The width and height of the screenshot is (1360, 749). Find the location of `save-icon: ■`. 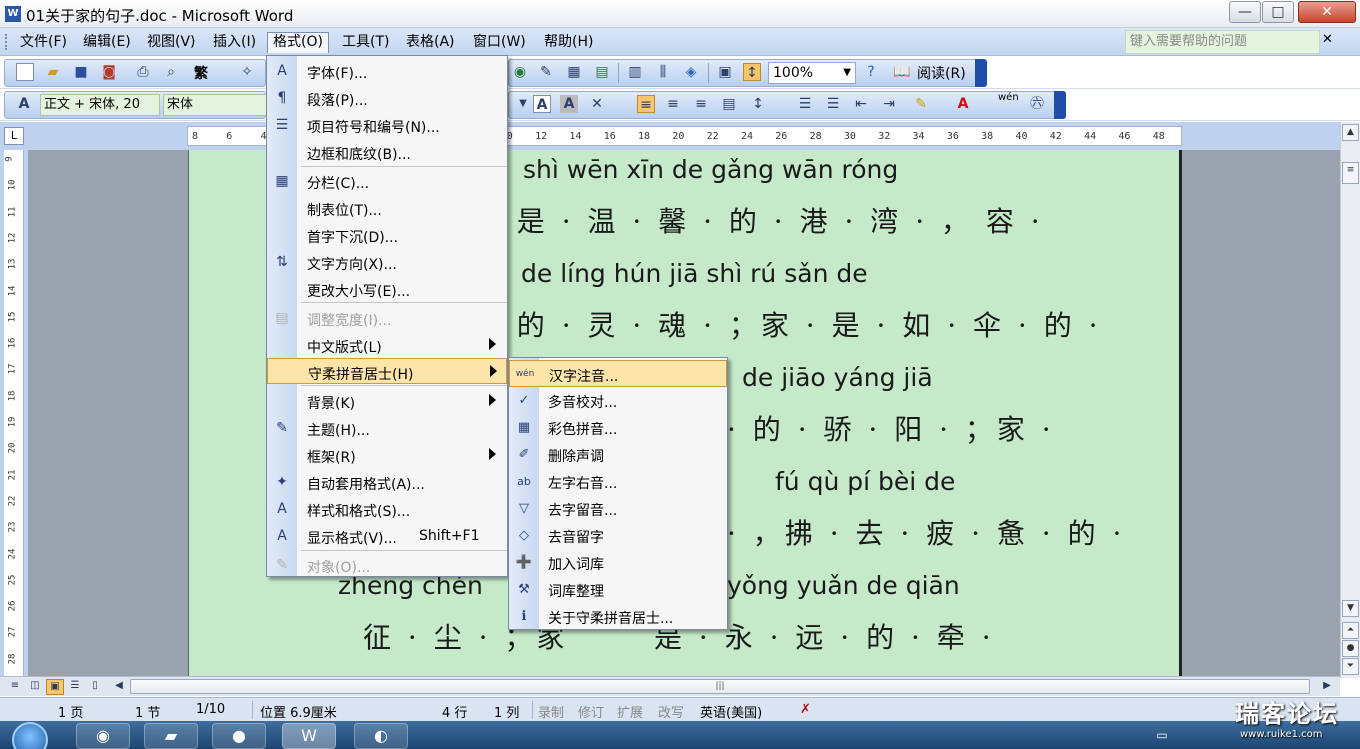

save-icon: ■ is located at coordinates (81, 72).